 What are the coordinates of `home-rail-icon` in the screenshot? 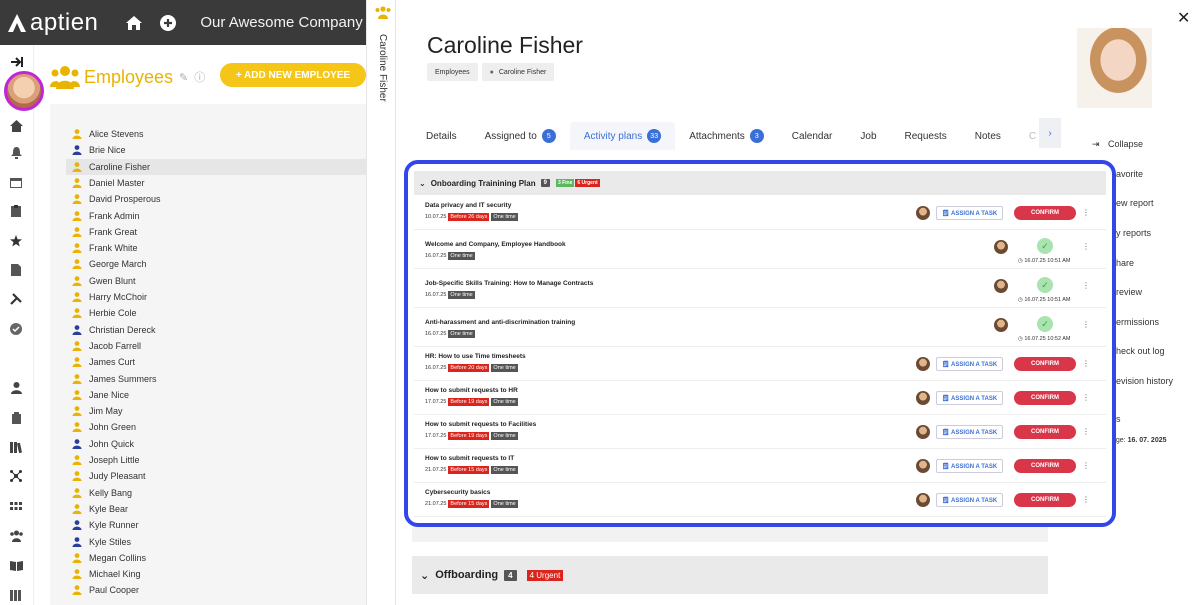 It's located at (16, 126).